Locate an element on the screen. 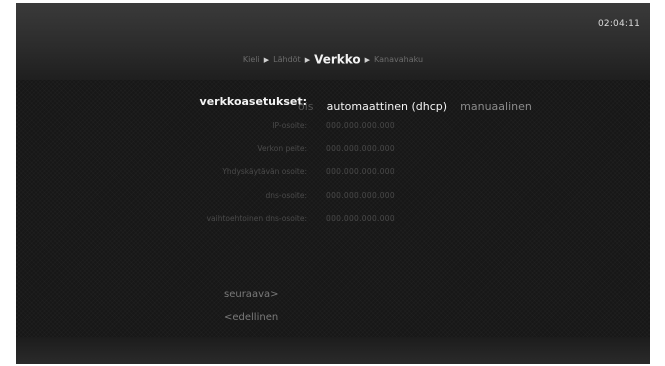 This screenshot has width=665, height=366. ip-address-label: IP-osoite: is located at coordinates (289, 125).